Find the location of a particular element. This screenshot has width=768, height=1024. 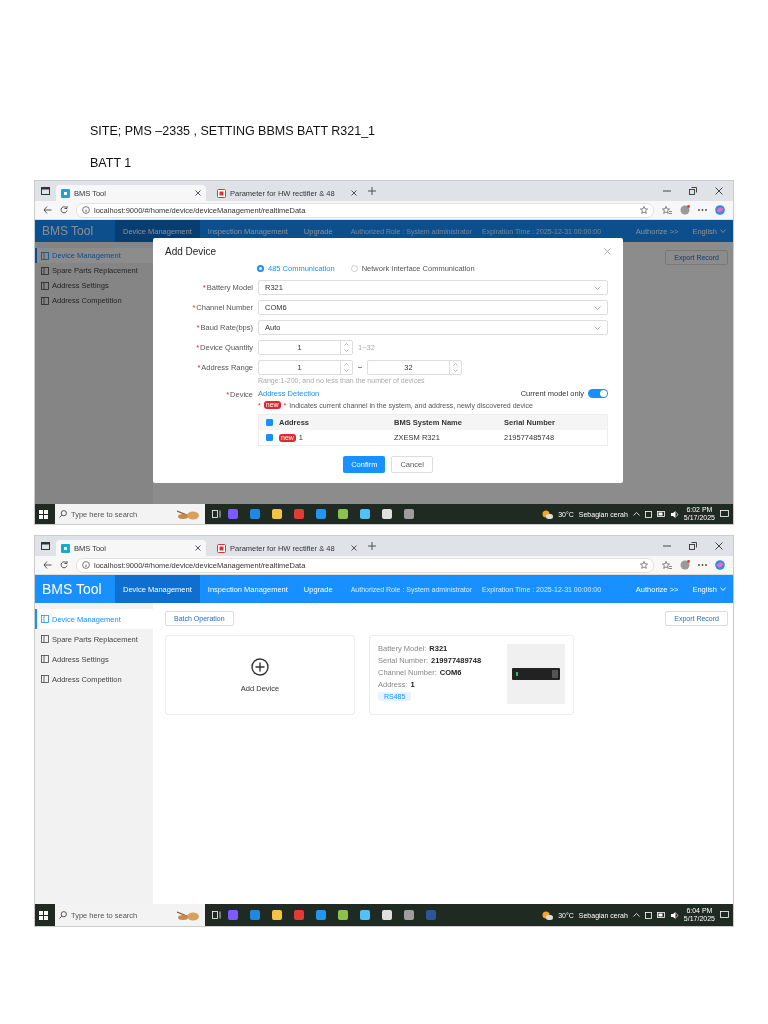

battery-module-drawing is located at coordinates (536, 674).